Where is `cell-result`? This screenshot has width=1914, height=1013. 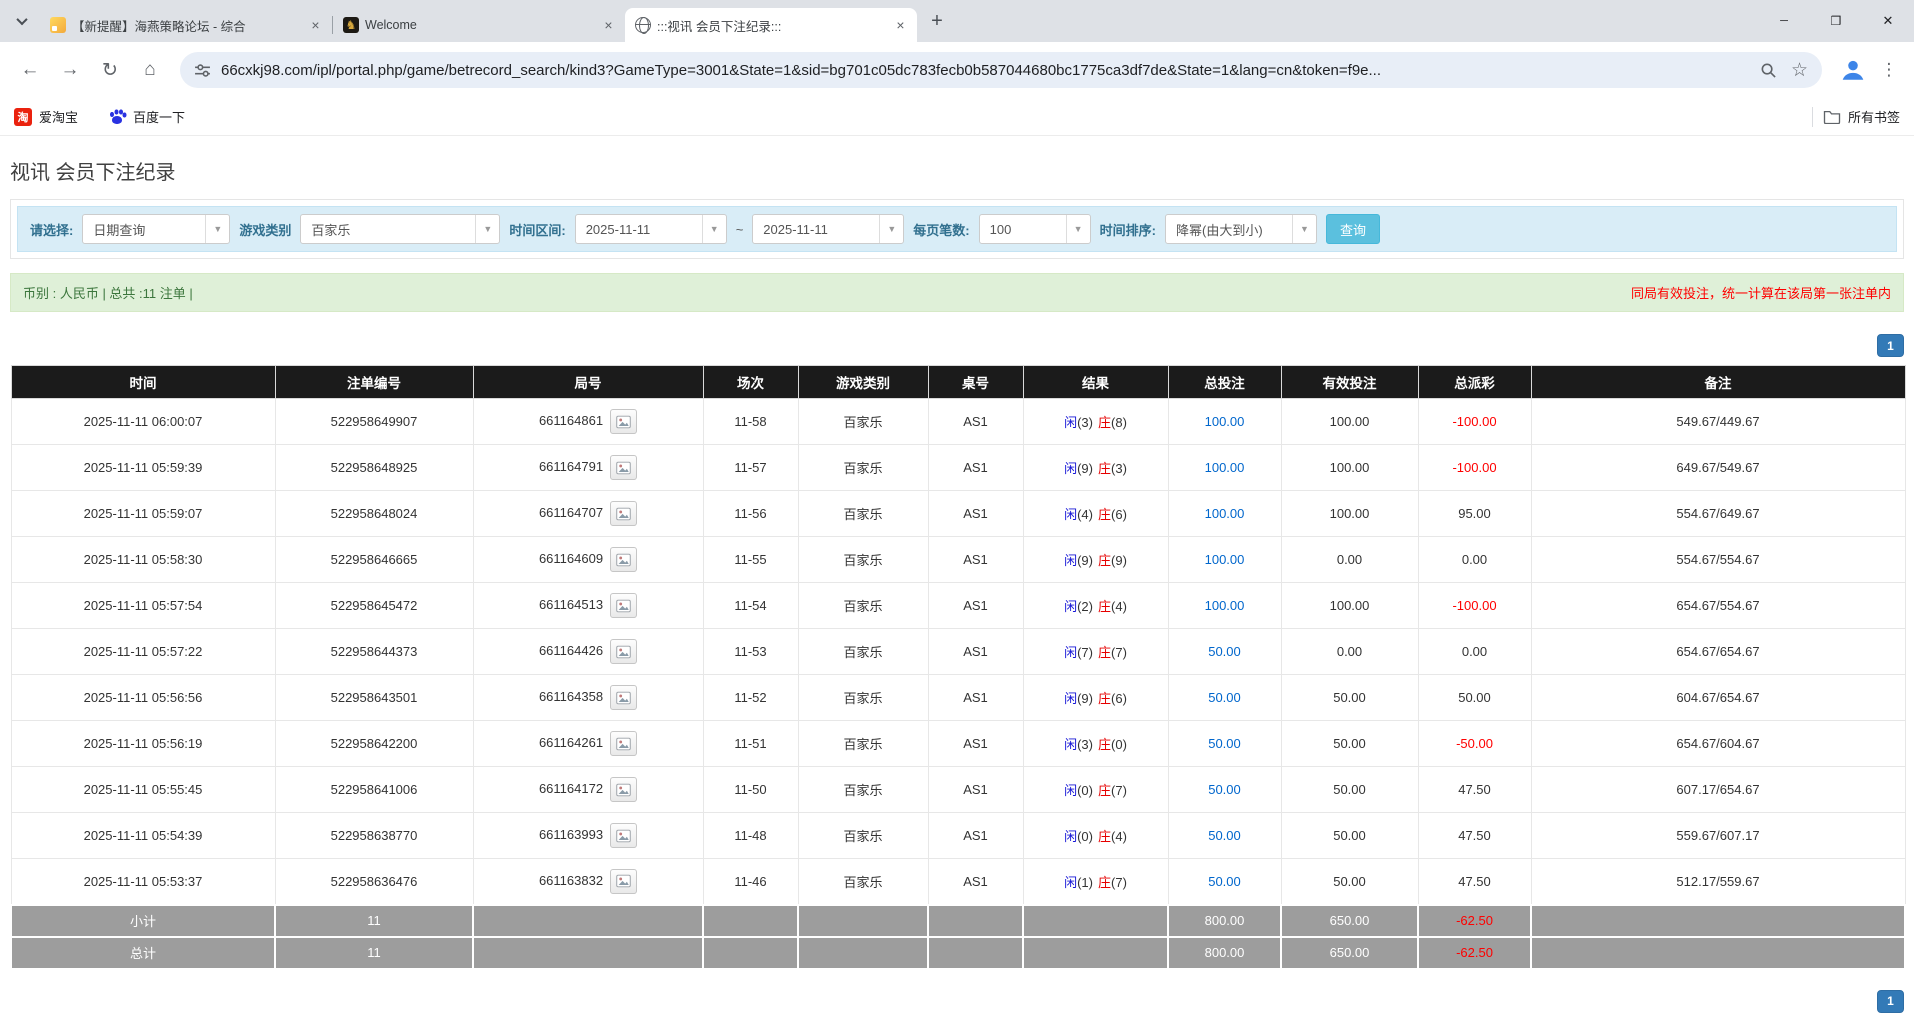 cell-result is located at coordinates (1095, 920).